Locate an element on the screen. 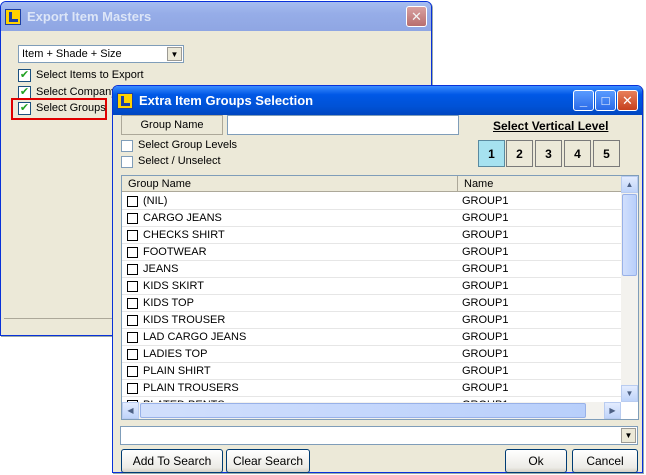 This screenshot has width=646, height=475. table-row: CHECKS SHIRT GROUP1 is located at coordinates (371, 235).